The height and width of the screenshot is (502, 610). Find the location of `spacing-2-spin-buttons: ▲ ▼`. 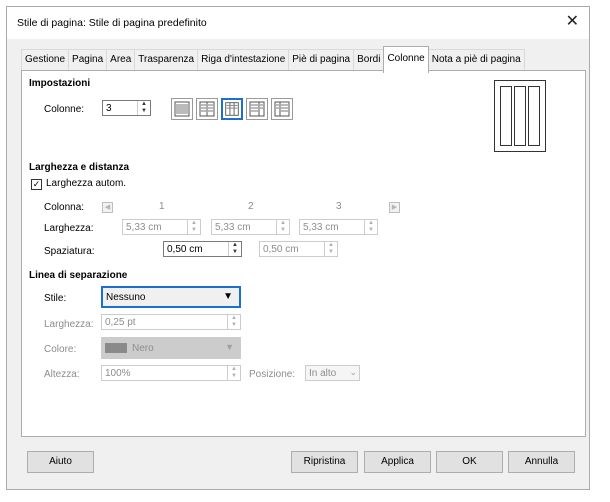

spacing-2-spin-buttons: ▲ ▼ is located at coordinates (330, 249).